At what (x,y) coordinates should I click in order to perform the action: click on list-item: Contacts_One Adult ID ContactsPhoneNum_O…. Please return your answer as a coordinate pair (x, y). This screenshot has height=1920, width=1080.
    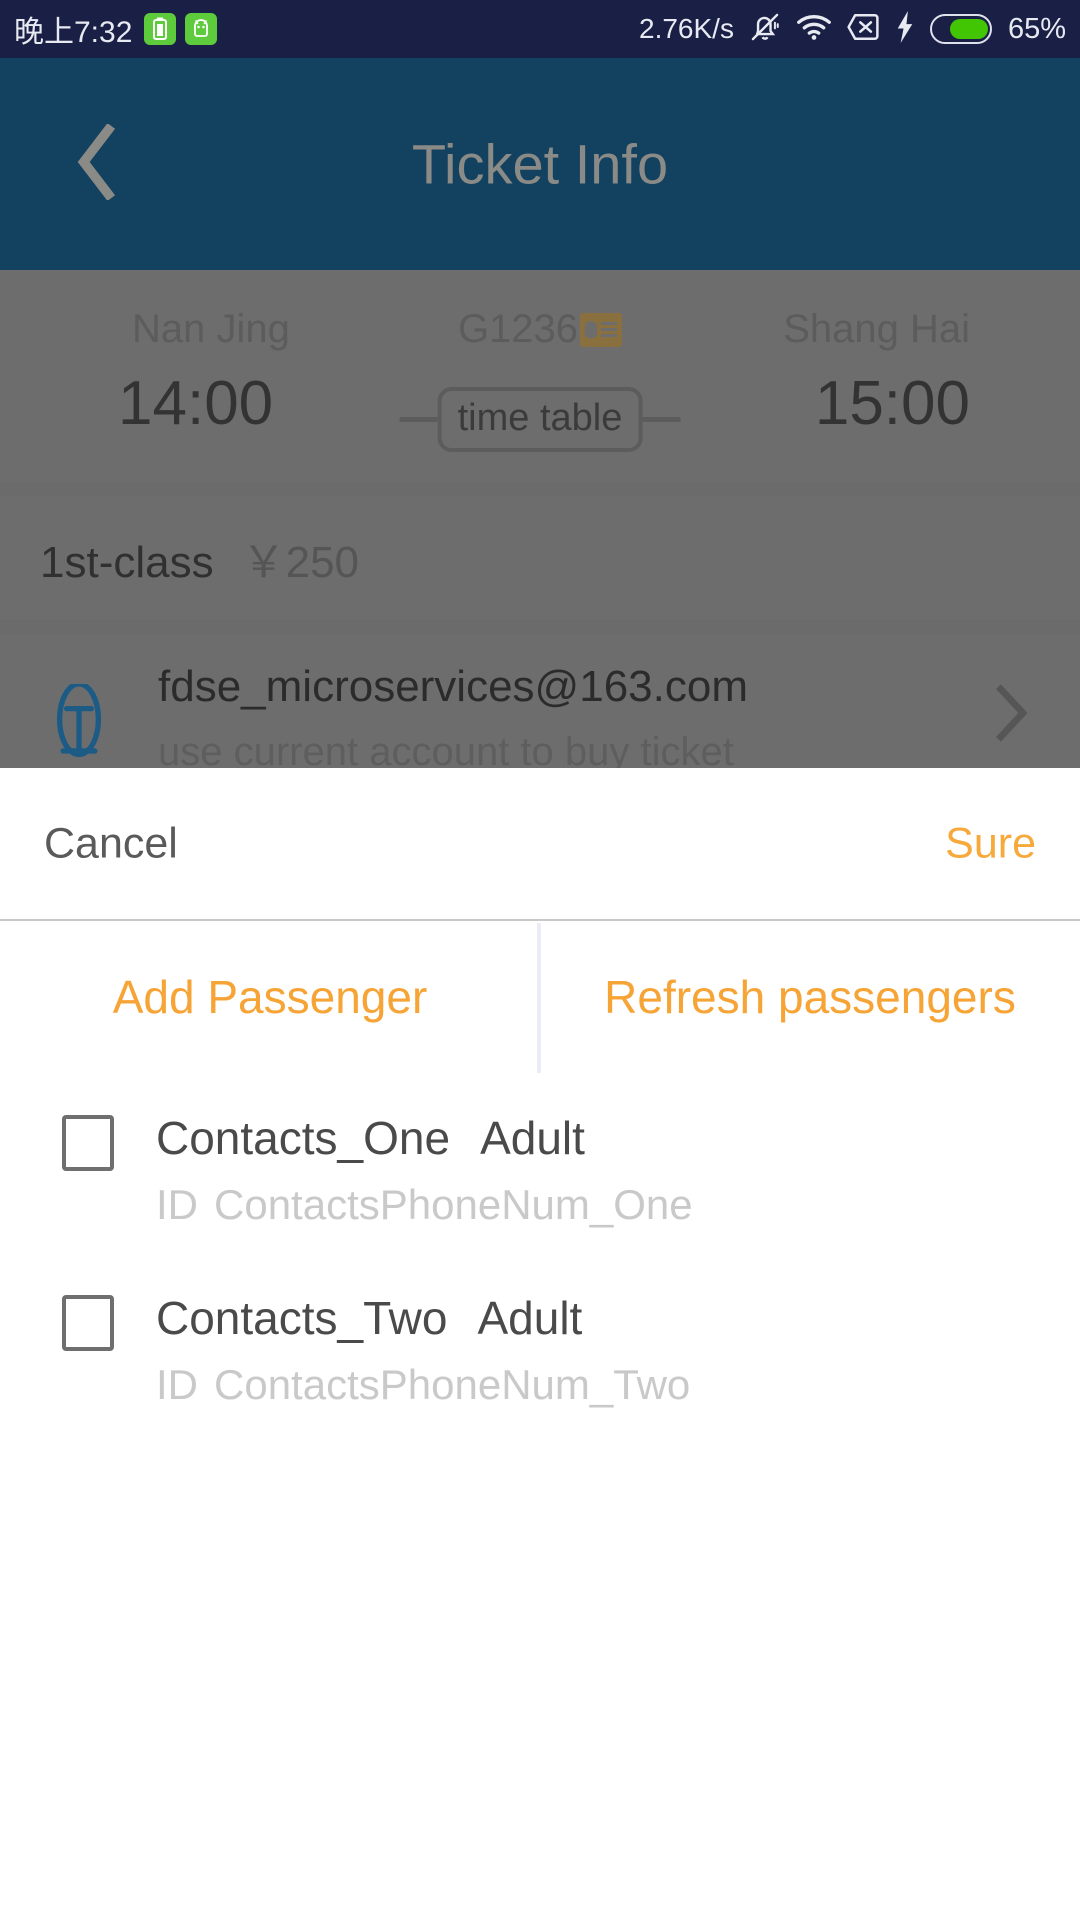
    Looking at the image, I should click on (540, 1177).